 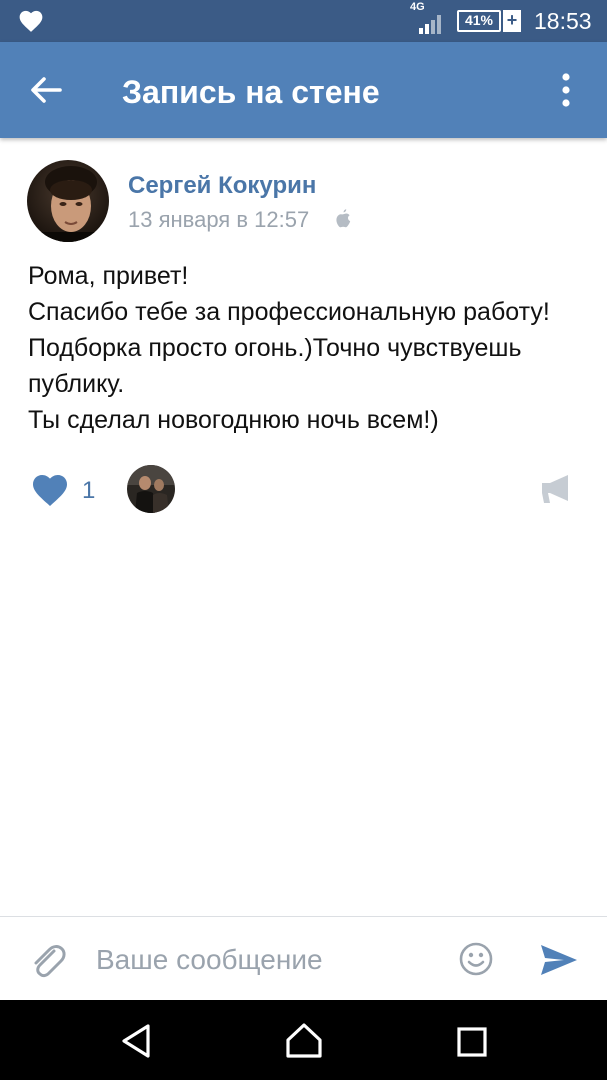 What do you see at coordinates (343, 218) in the screenshot?
I see `apple-icon` at bounding box center [343, 218].